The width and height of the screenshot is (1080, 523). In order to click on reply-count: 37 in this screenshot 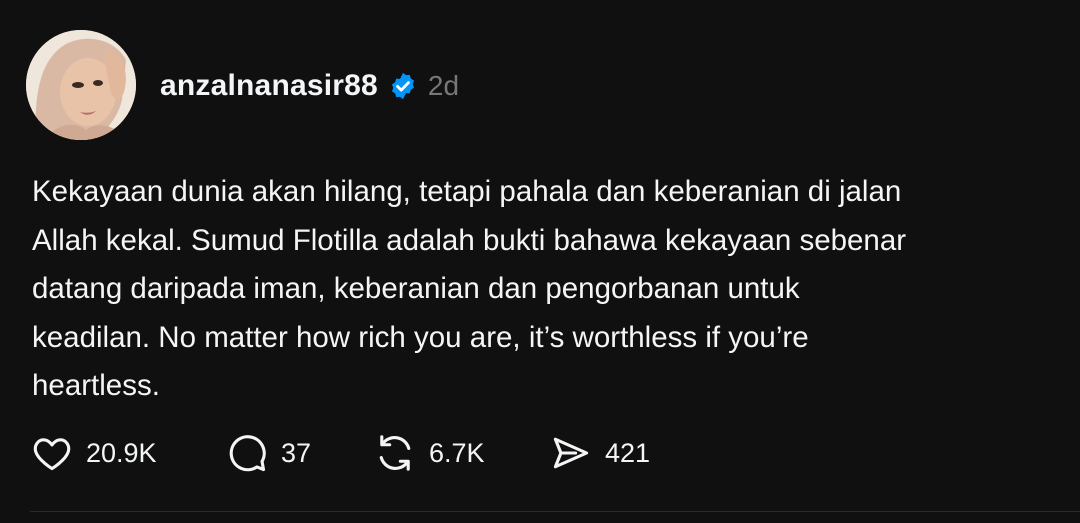, I will do `click(296, 452)`.